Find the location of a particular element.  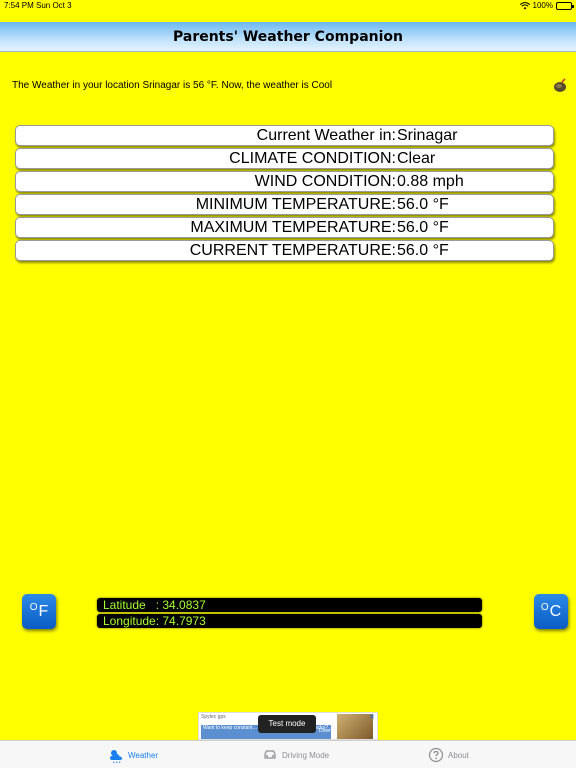

weather-row-climate: CLIMATE CONDITION: Clear is located at coordinates (284, 158).